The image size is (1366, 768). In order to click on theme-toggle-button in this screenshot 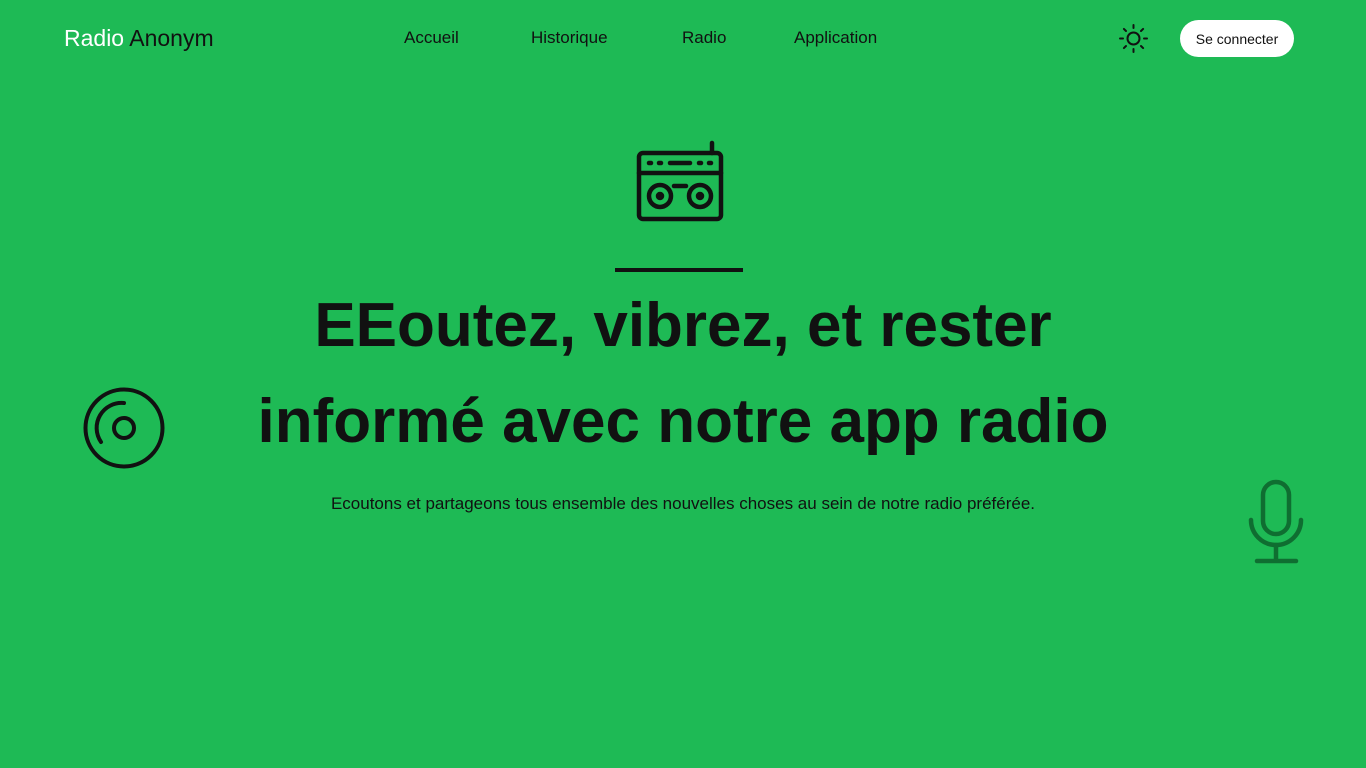, I will do `click(1133, 38)`.